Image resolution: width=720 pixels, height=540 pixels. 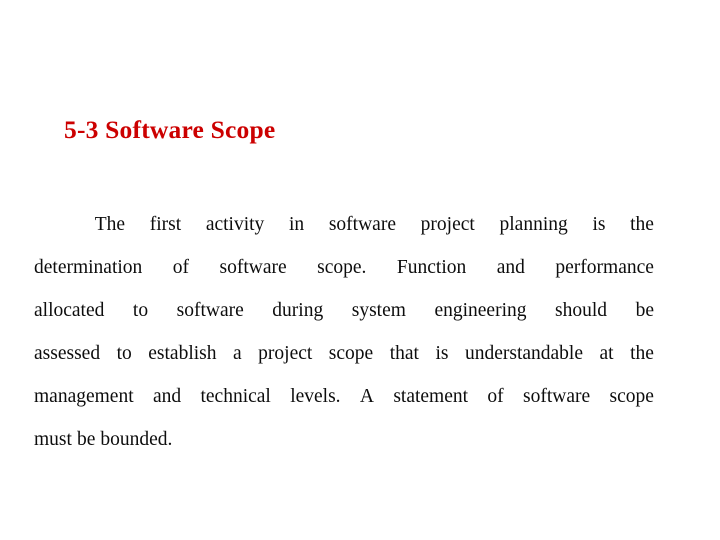 What do you see at coordinates (165, 224) in the screenshot?
I see `body-word: first` at bounding box center [165, 224].